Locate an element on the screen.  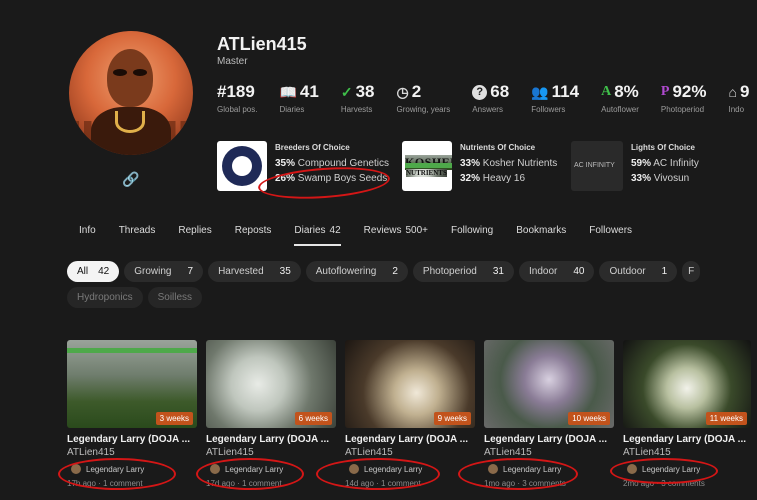
stat-label: Harvests is located at coordinates (356, 109).